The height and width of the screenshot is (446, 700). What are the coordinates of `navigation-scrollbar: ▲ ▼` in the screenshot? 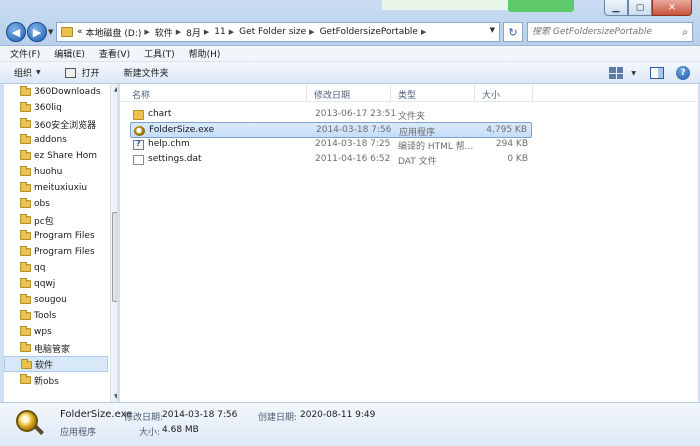 It's located at (113, 243).